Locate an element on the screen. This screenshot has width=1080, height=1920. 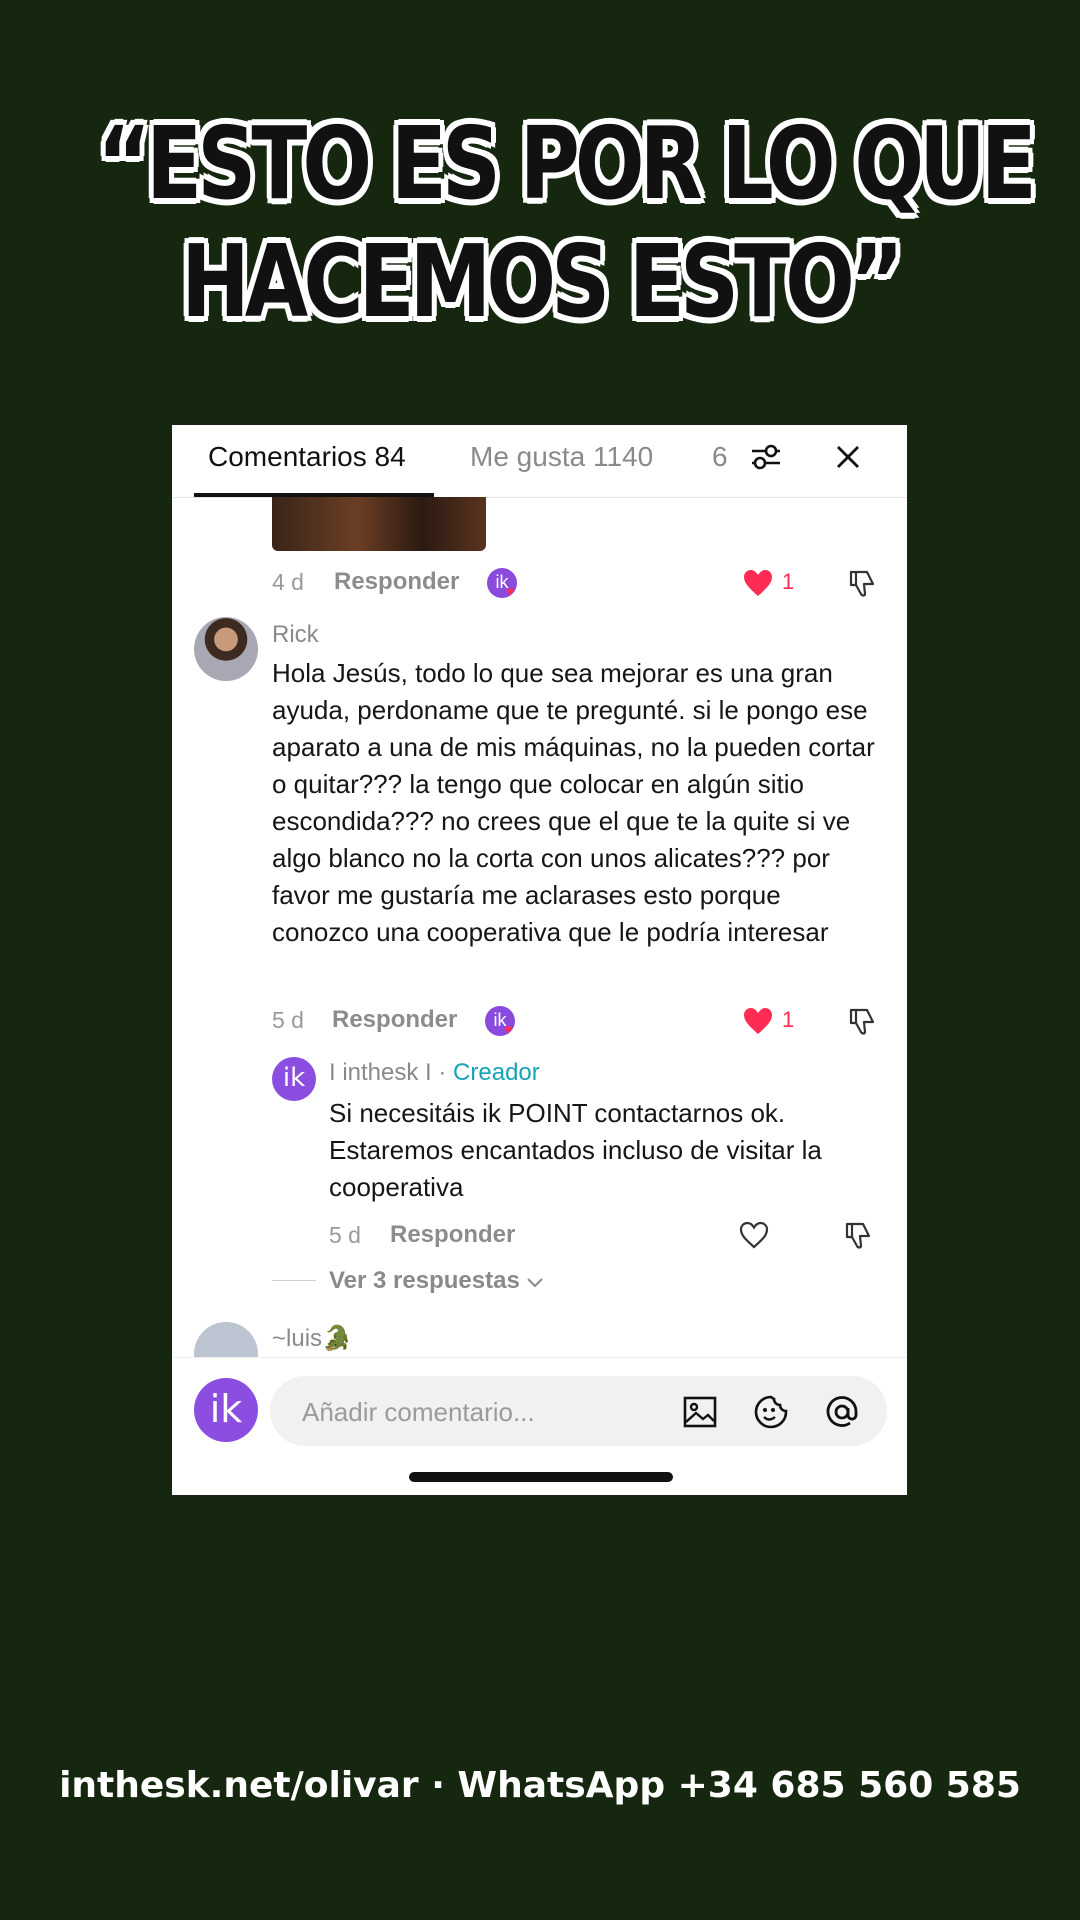
close-icon is located at coordinates (848, 457).